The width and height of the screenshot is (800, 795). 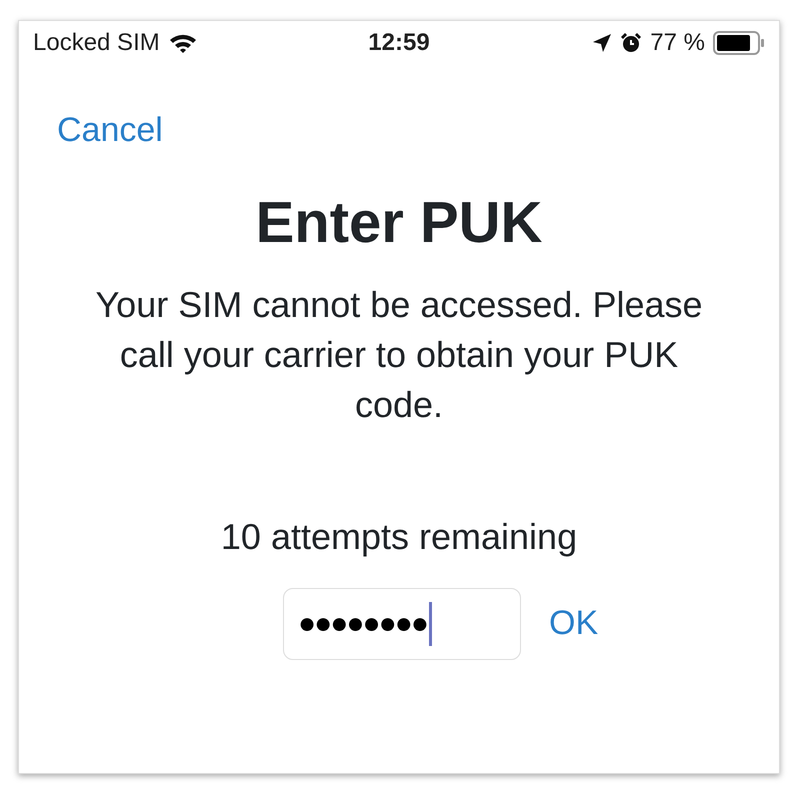 What do you see at coordinates (738, 43) in the screenshot?
I see `battery-icon` at bounding box center [738, 43].